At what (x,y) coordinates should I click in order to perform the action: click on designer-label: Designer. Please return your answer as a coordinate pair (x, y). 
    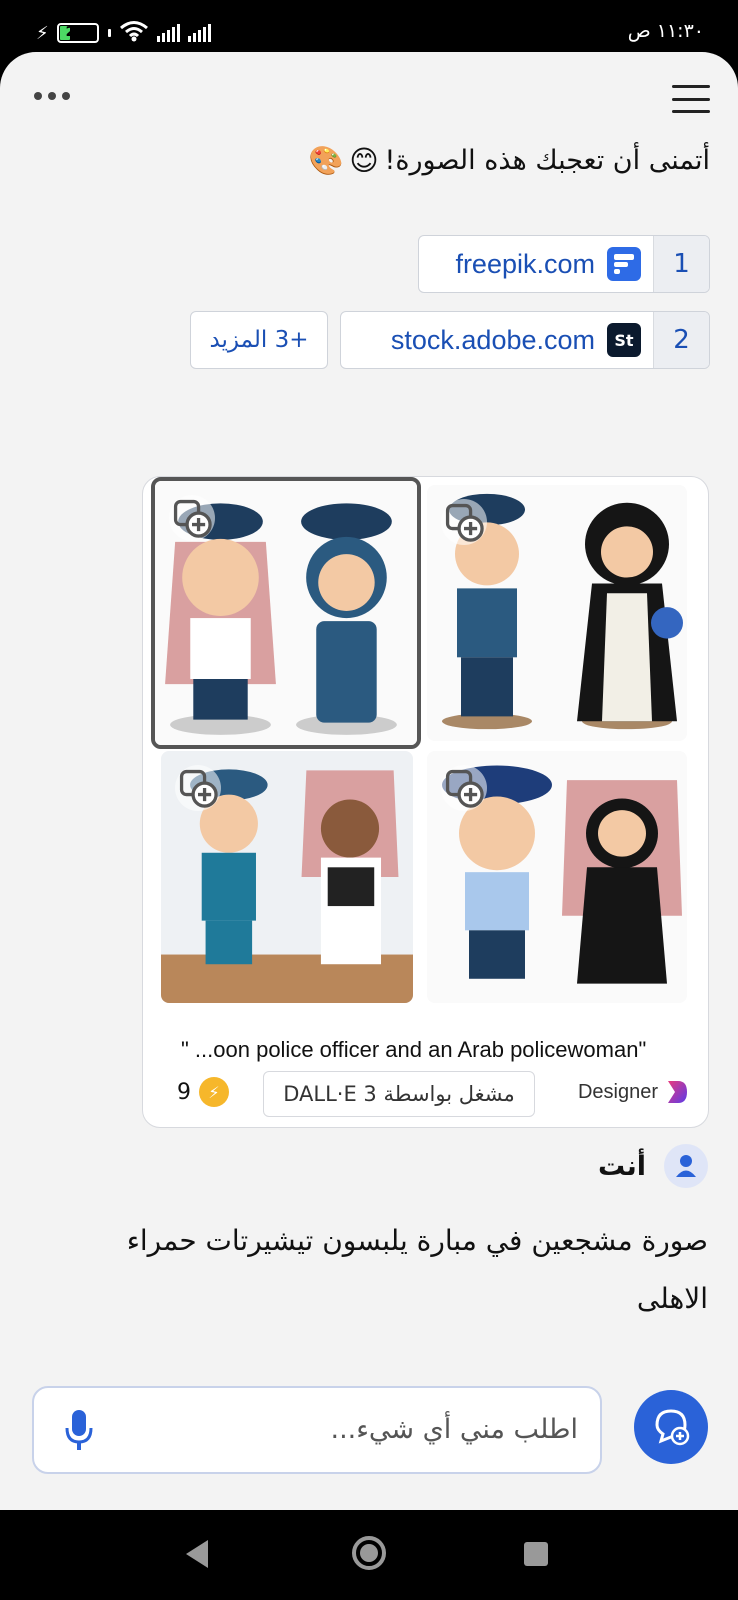
    Looking at the image, I should click on (617, 1091).